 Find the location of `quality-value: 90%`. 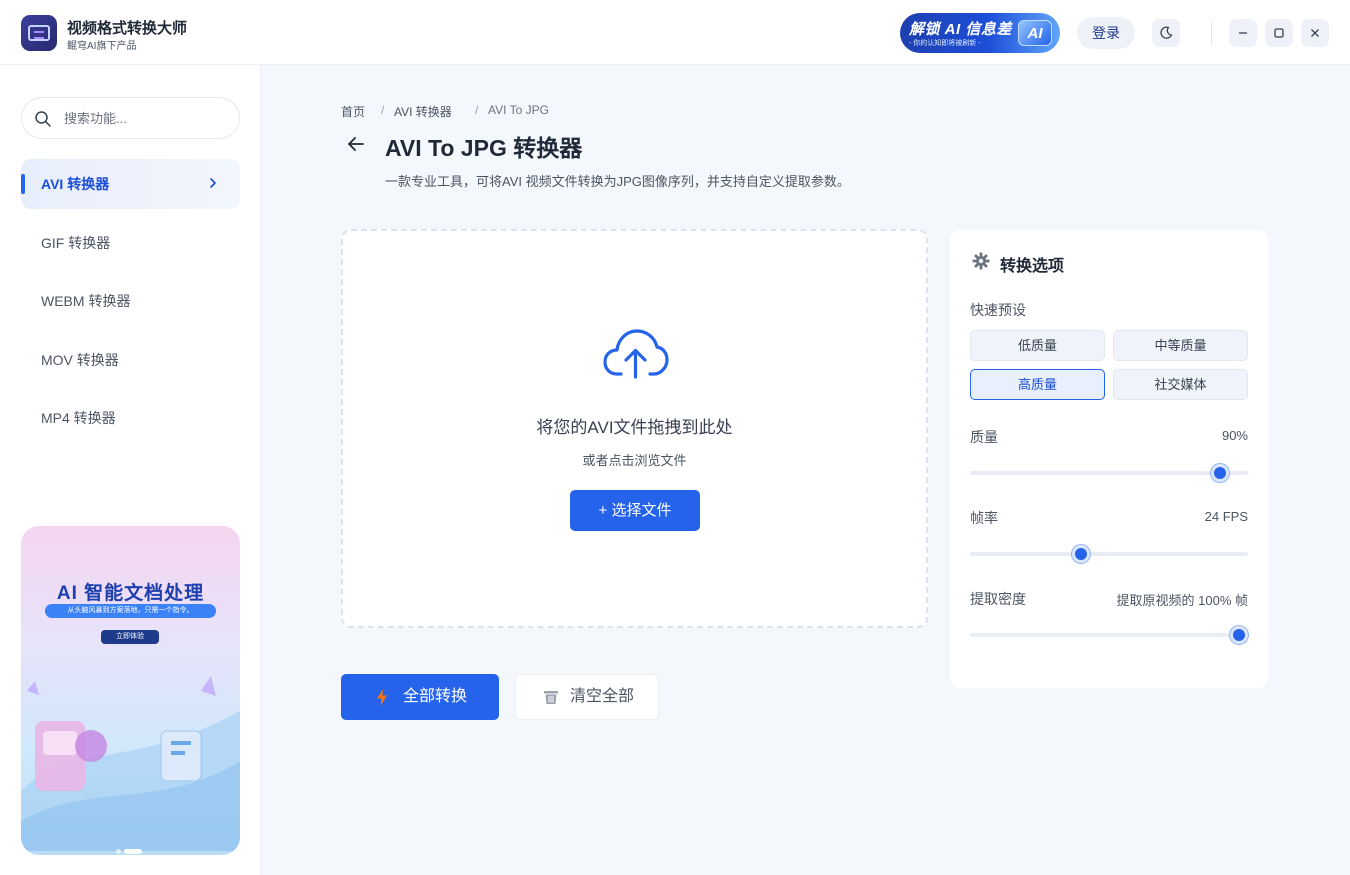

quality-value: 90% is located at coordinates (1234, 435).